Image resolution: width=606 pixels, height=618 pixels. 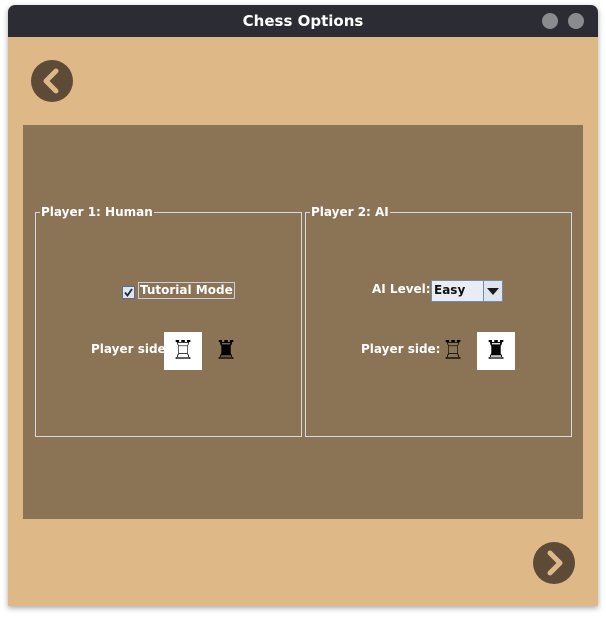 I want to click on minimize-button, so click(x=550, y=21).